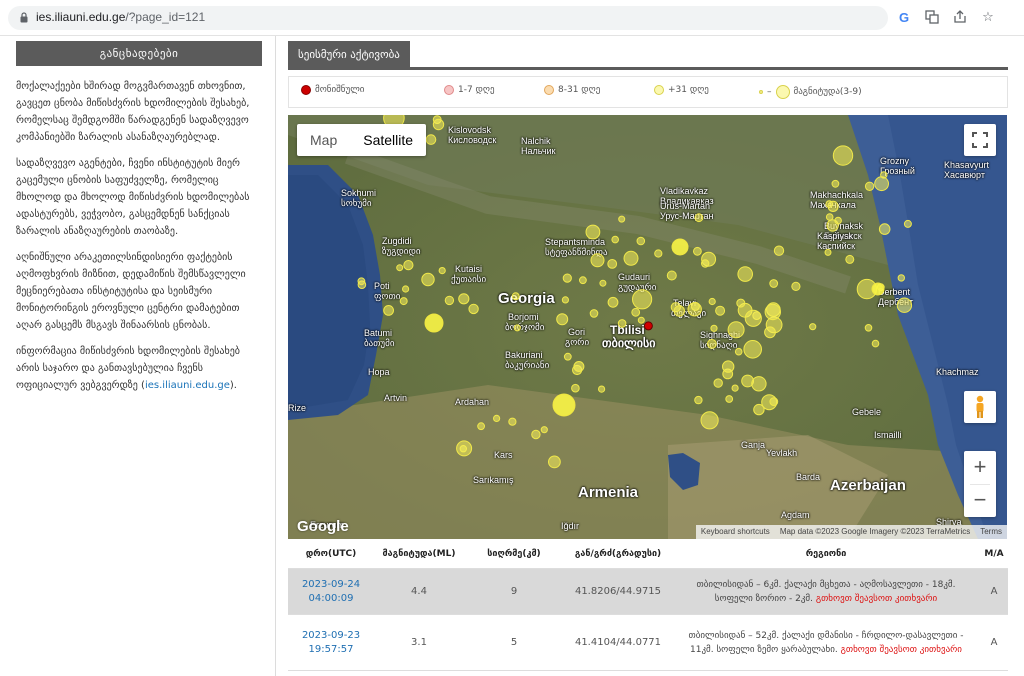 The width and height of the screenshot is (1024, 676). I want to click on selected-event-marker, so click(648, 326).